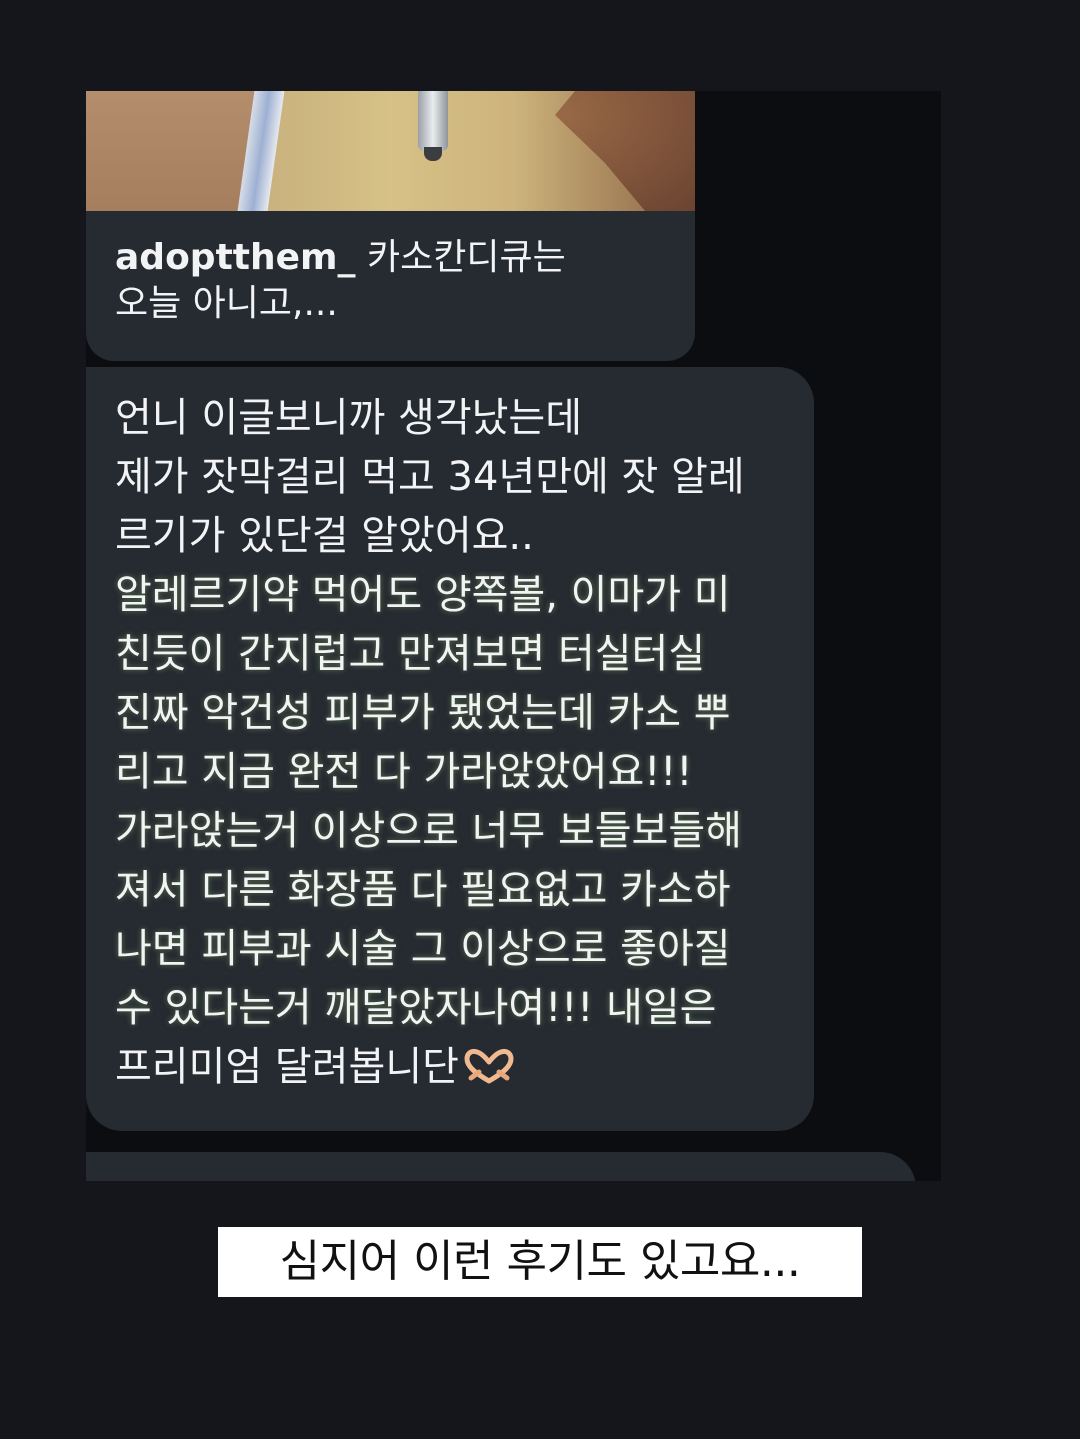 Image resolution: width=1080 pixels, height=1439 pixels. Describe the element at coordinates (423, 890) in the screenshot. I see `message-line: 져서 다른 화장품 다 필요없고 카소하` at that location.